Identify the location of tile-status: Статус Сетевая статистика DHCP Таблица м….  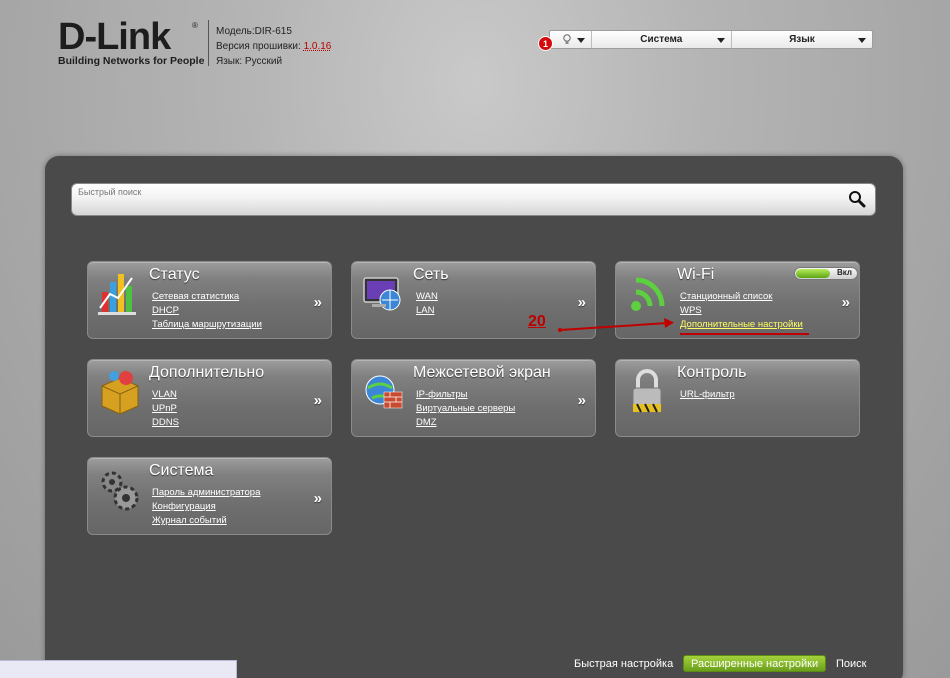
(209, 300).